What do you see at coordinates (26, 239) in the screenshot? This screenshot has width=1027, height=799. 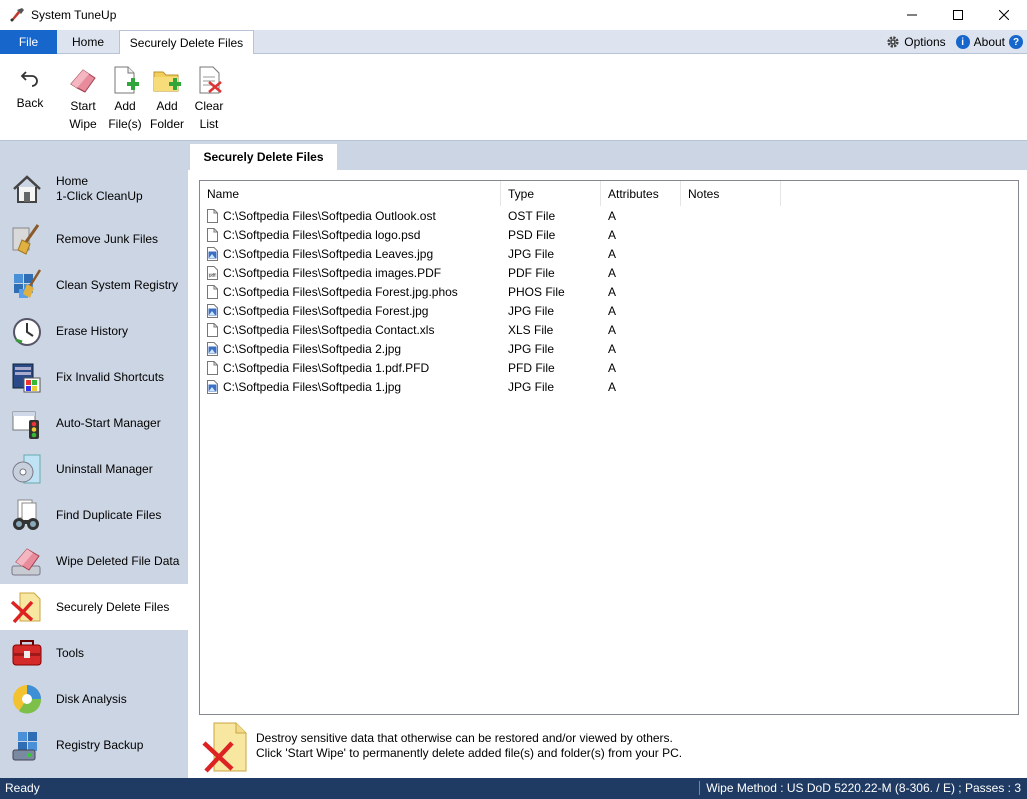 I see `broom-icon` at bounding box center [26, 239].